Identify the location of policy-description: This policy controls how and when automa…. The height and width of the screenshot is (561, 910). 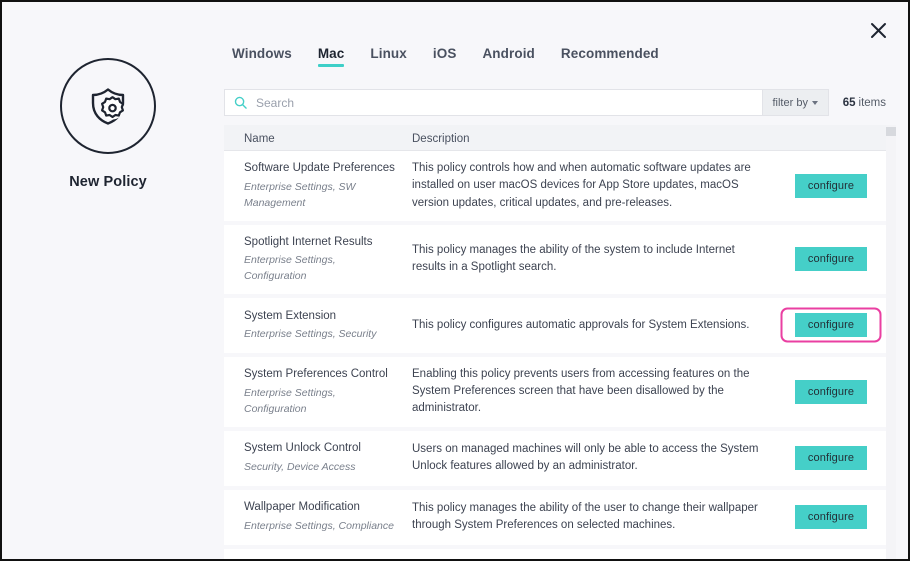
(581, 185).